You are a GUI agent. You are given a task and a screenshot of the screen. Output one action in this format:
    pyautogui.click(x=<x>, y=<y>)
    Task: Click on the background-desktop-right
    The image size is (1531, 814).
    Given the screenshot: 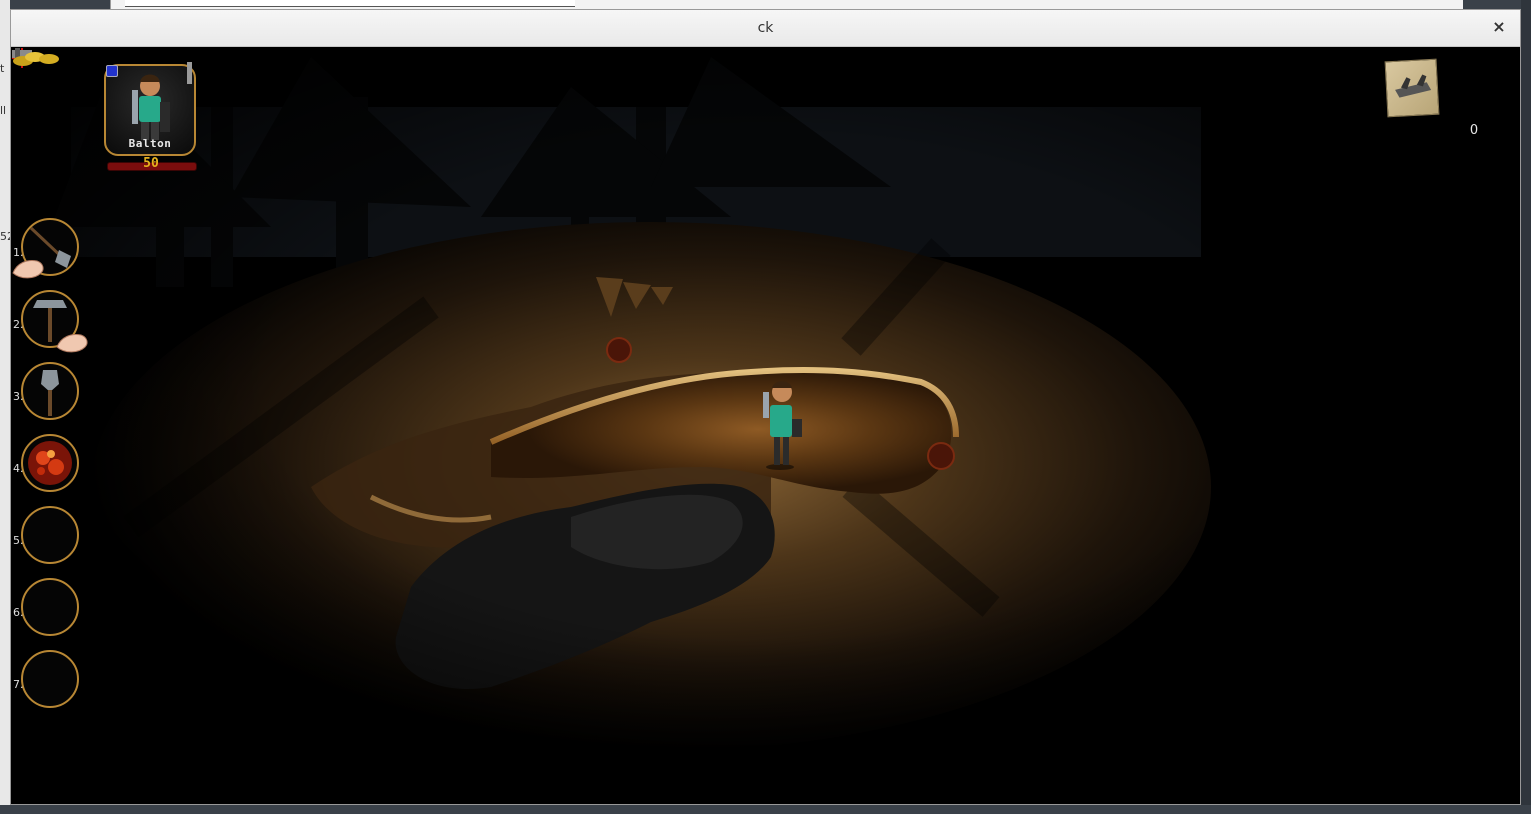 What is the action you would take?
    pyautogui.click(x=1526, y=407)
    